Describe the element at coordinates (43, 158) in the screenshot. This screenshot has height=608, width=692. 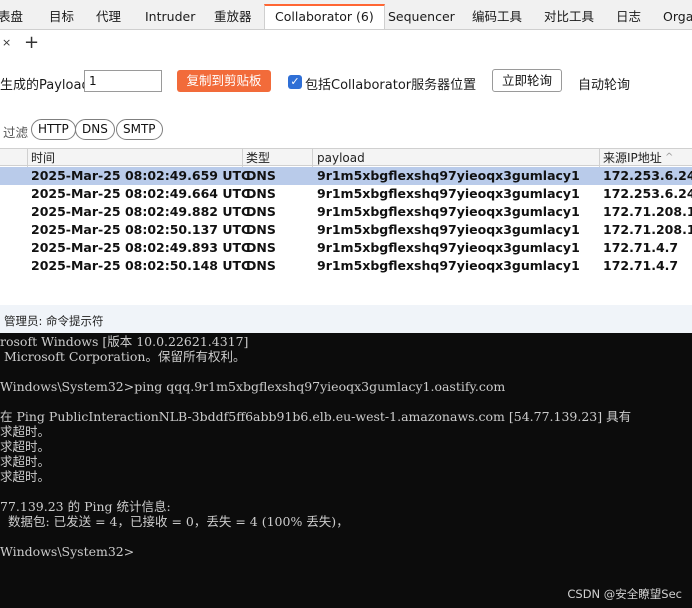
I see `column-header-time: 时间` at that location.